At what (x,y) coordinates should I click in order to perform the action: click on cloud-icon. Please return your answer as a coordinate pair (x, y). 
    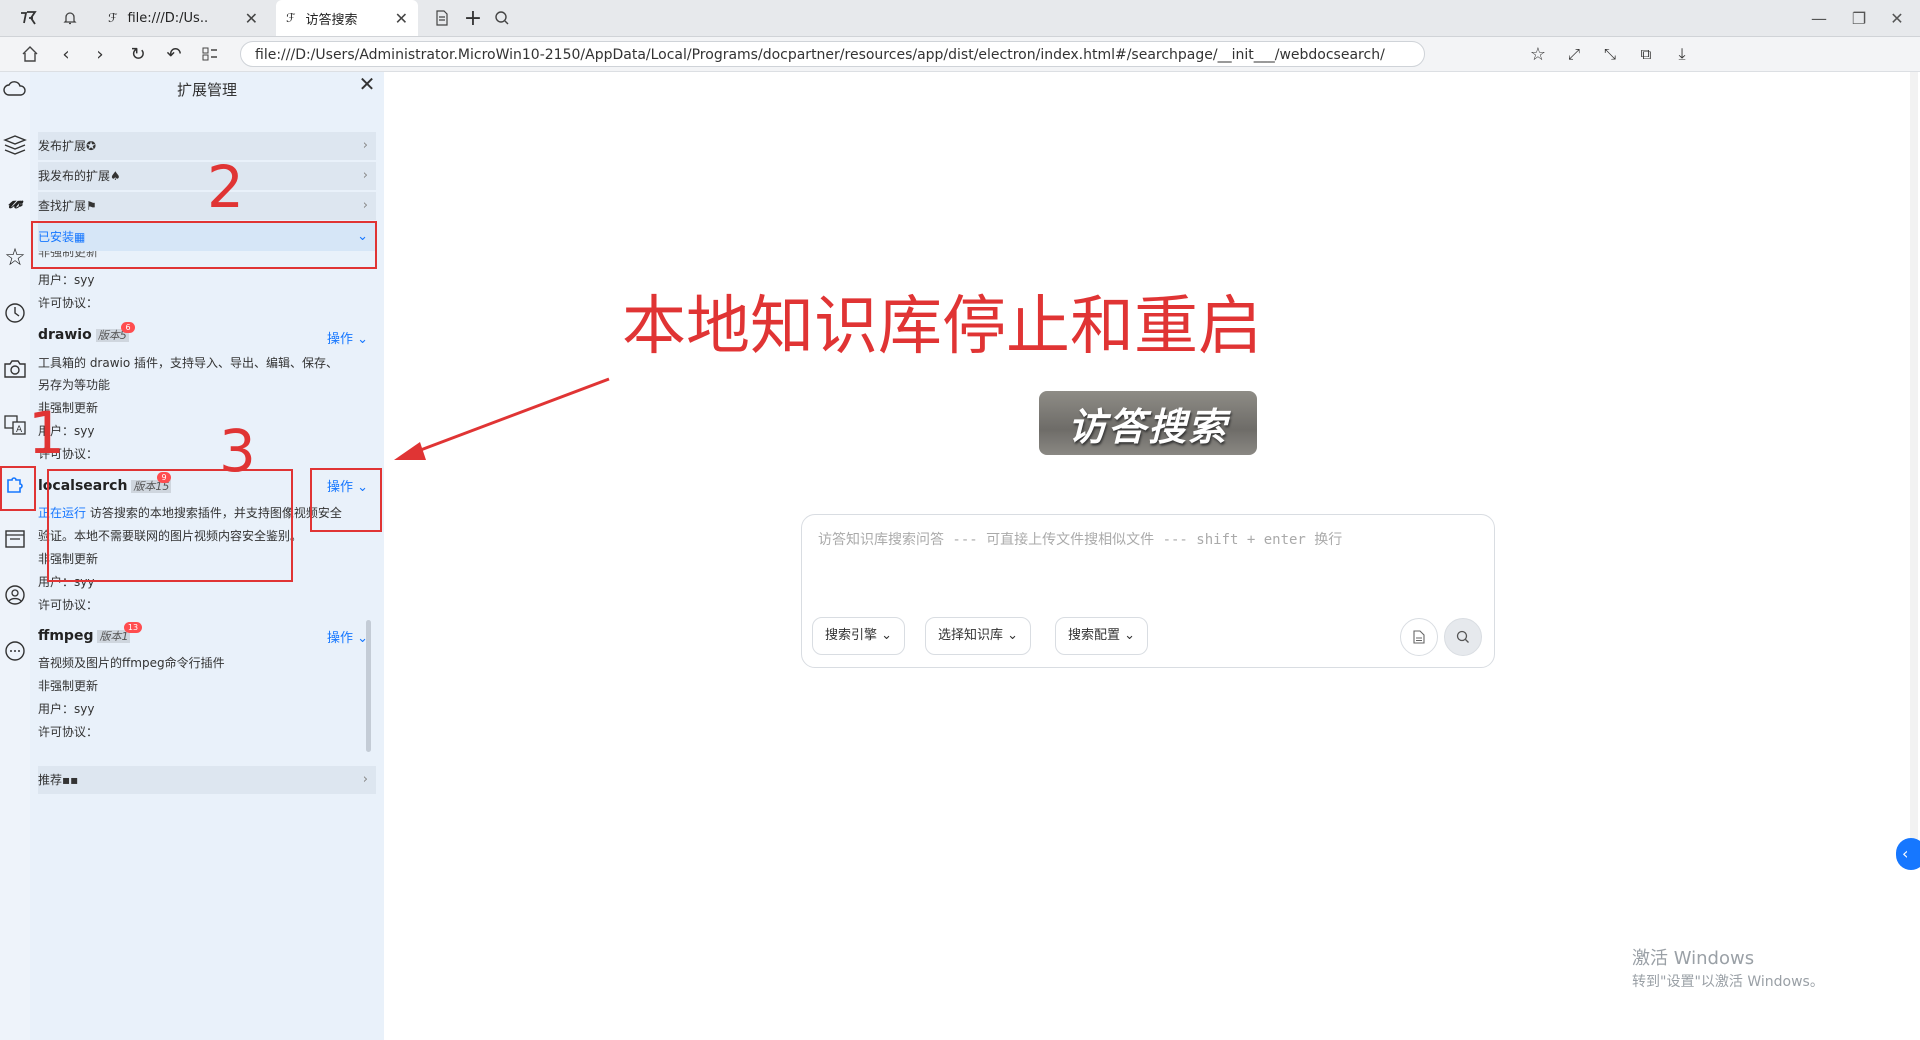
    Looking at the image, I should click on (15, 89).